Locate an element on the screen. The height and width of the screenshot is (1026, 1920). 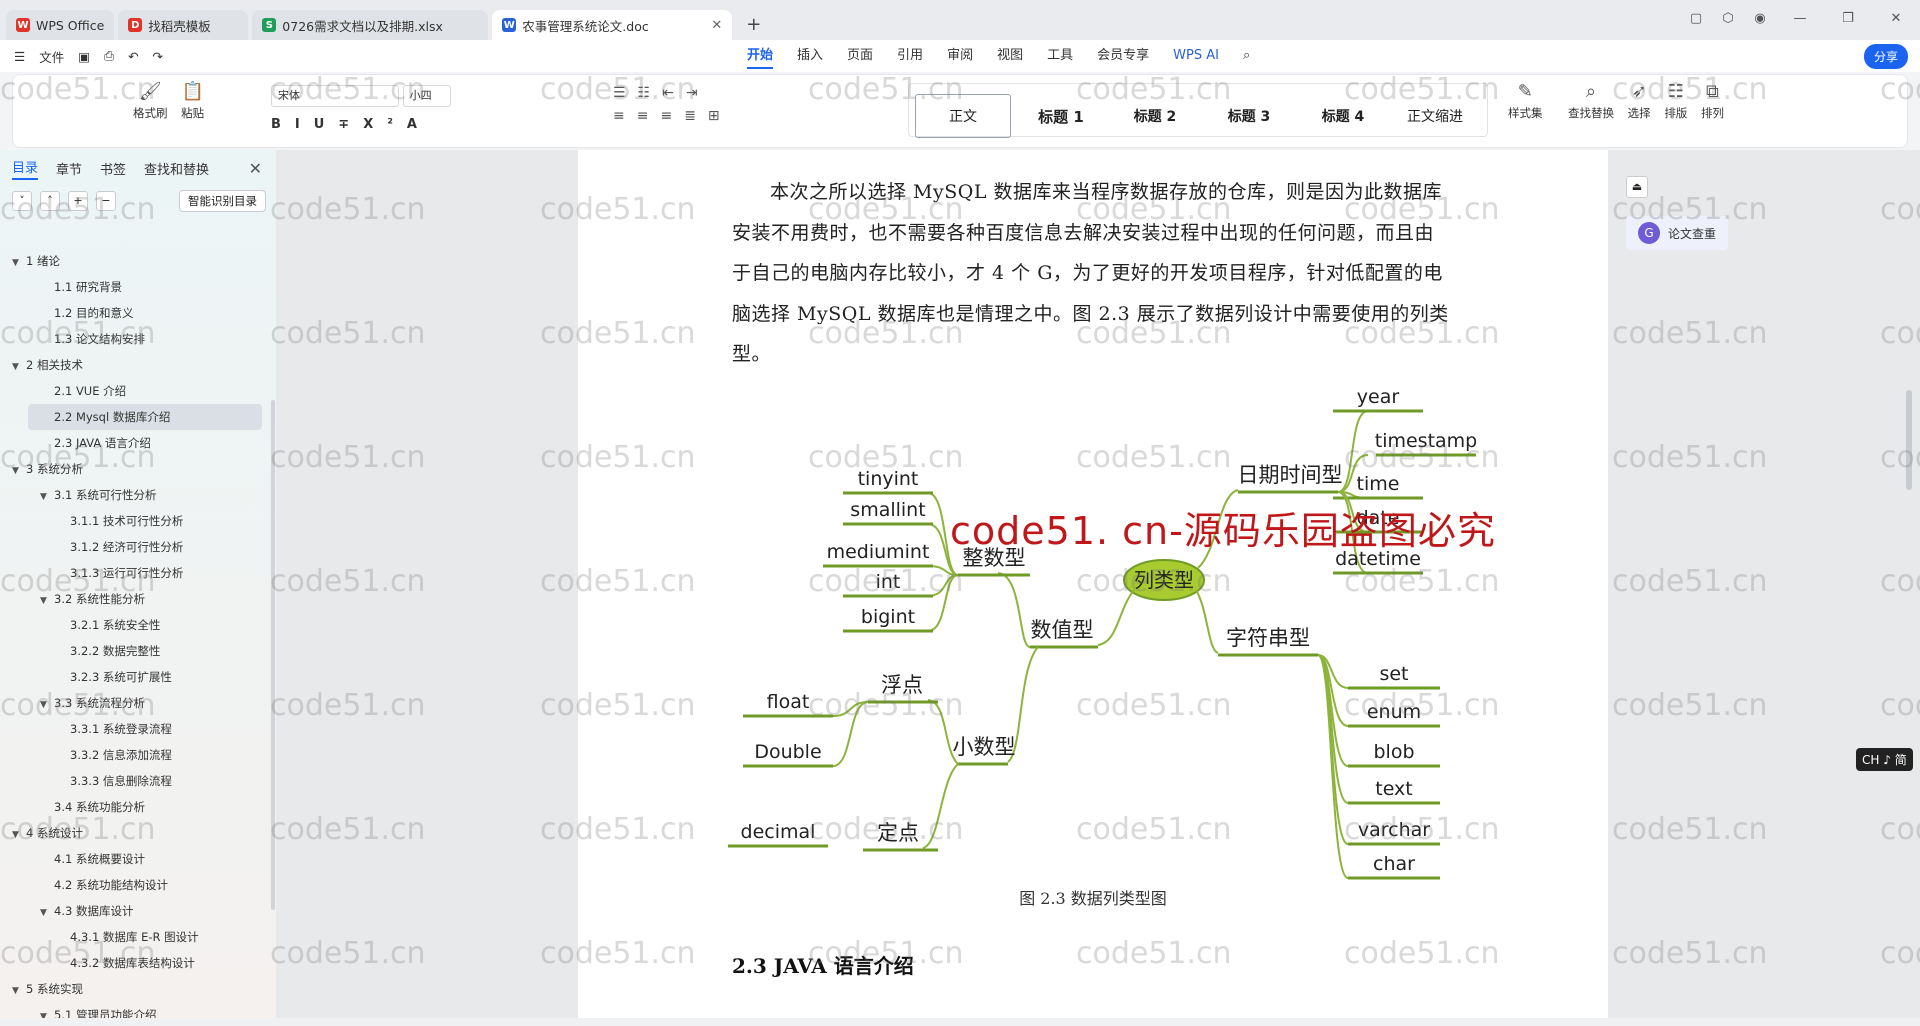
wps-ai-button: WPS AI is located at coordinates (1196, 56).